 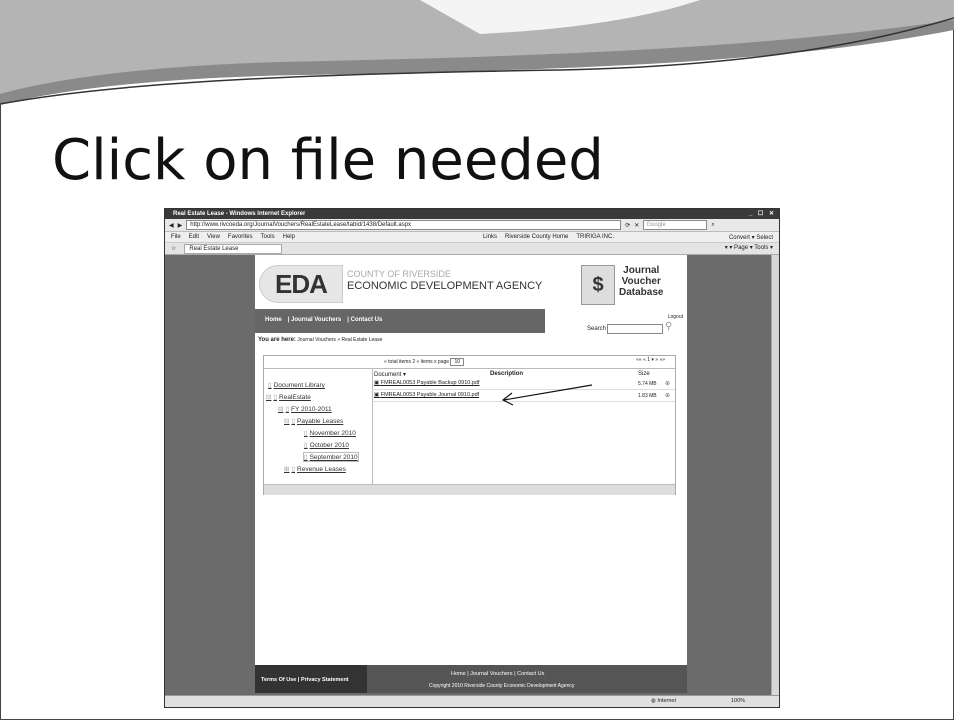 What do you see at coordinates (176, 237) in the screenshot?
I see `menu-file: File` at bounding box center [176, 237].